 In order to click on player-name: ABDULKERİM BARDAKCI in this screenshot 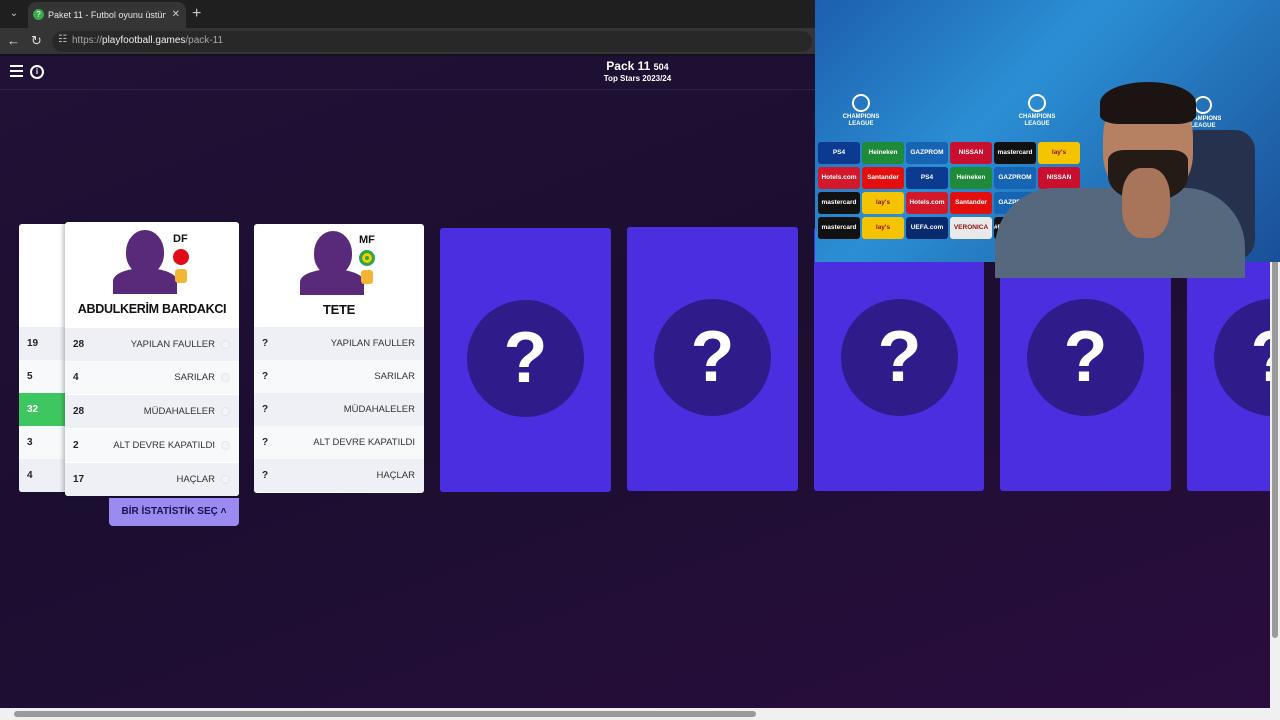, I will do `click(152, 309)`.